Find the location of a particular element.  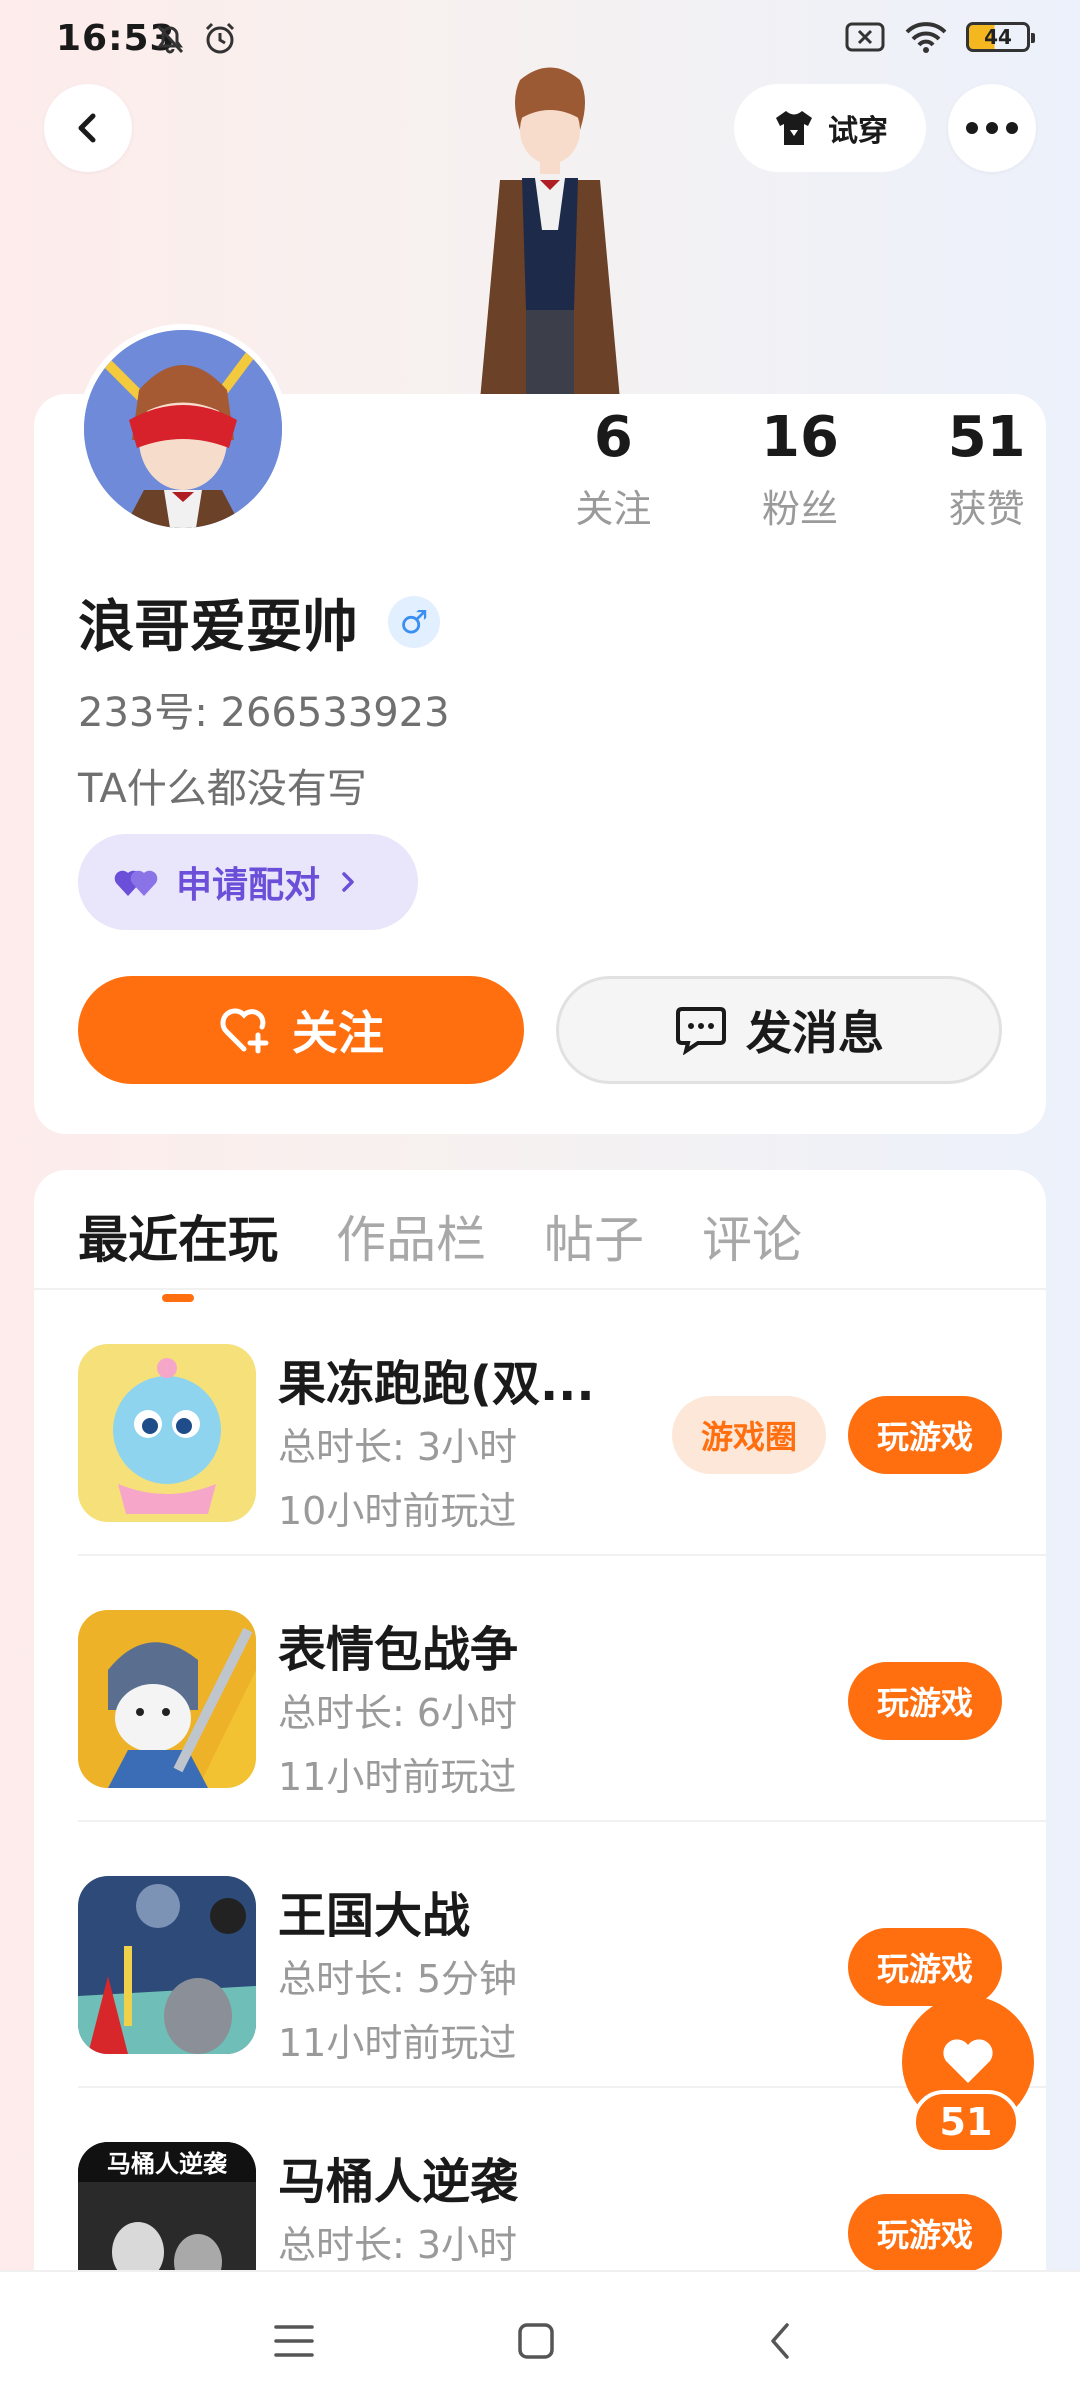

nav-menu-button is located at coordinates (294, 2341).